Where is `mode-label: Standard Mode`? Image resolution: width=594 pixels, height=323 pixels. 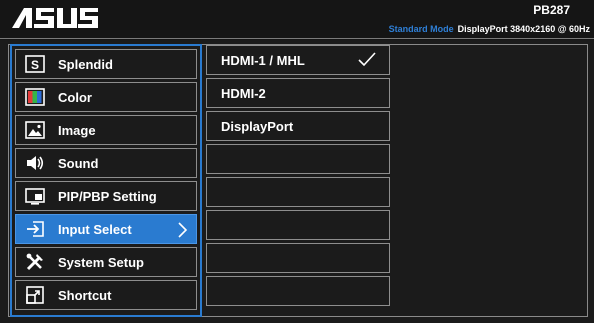
mode-label: Standard Mode is located at coordinates (421, 29).